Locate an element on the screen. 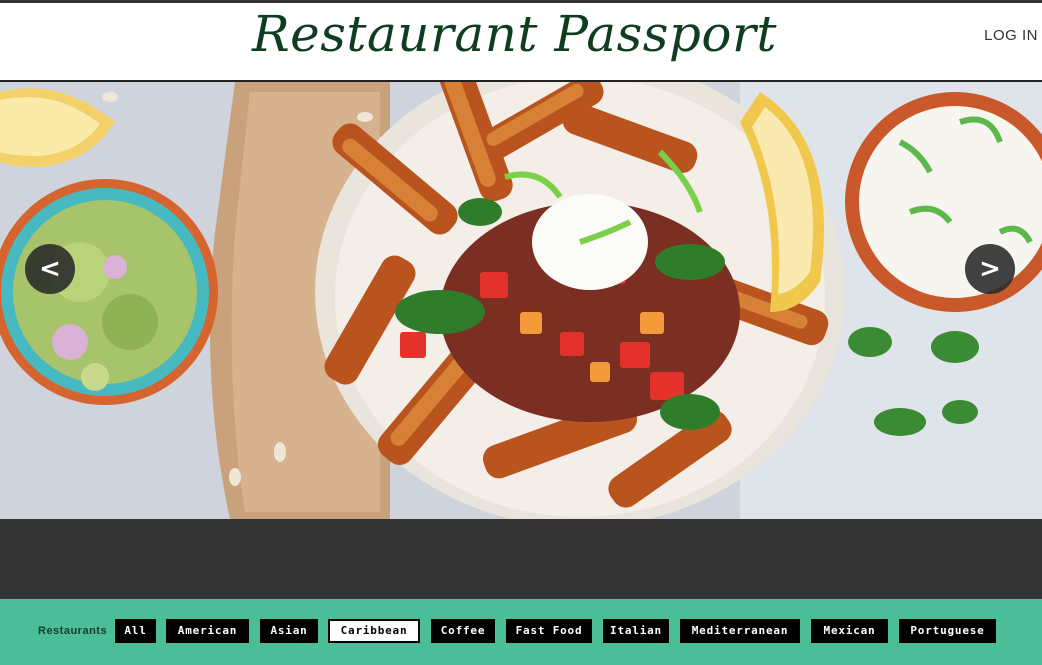  filter-button-all: All is located at coordinates (135, 631).